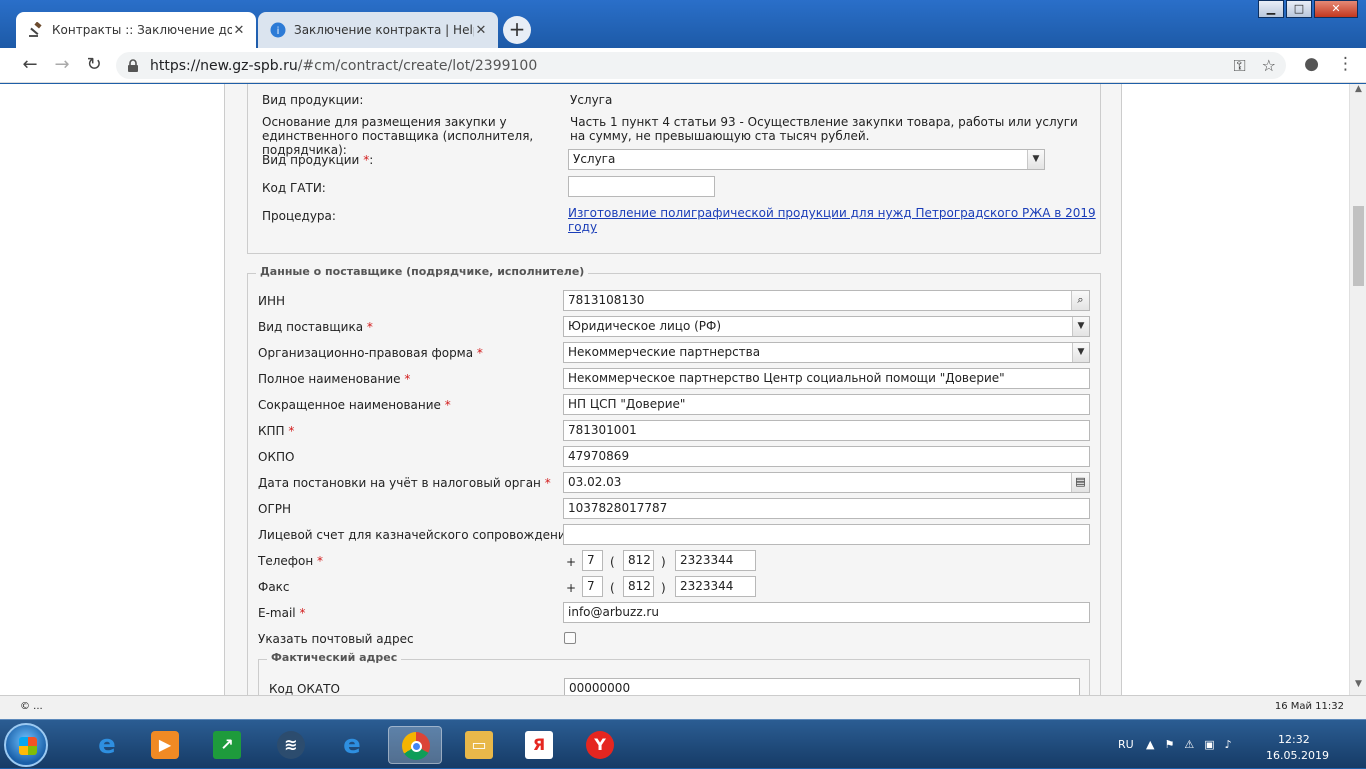 This screenshot has height=769, width=1366. I want to click on ie-taskbar-item: e, so click(107, 745).